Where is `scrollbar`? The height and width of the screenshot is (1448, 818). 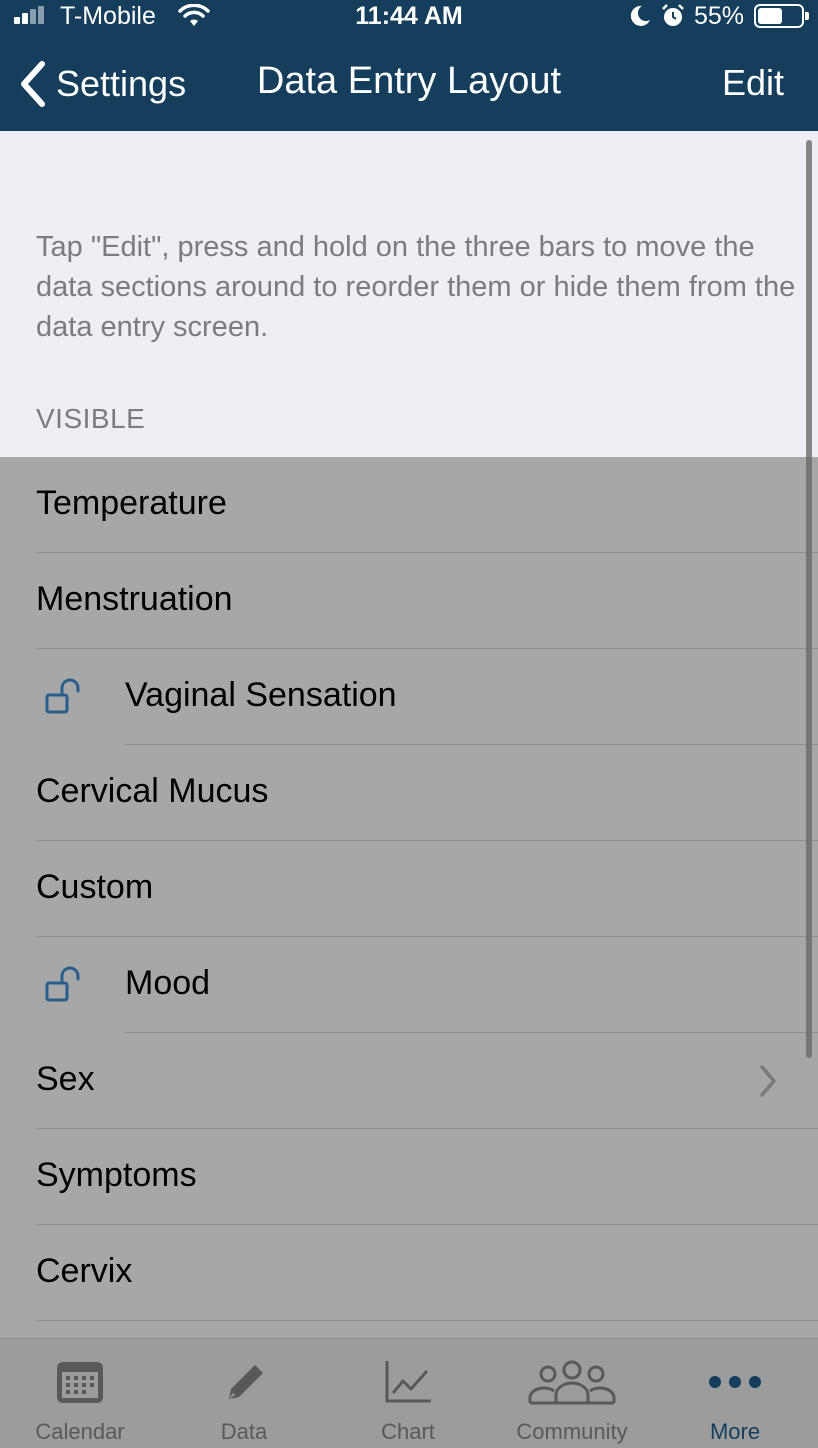
scrollbar is located at coordinates (809, 599).